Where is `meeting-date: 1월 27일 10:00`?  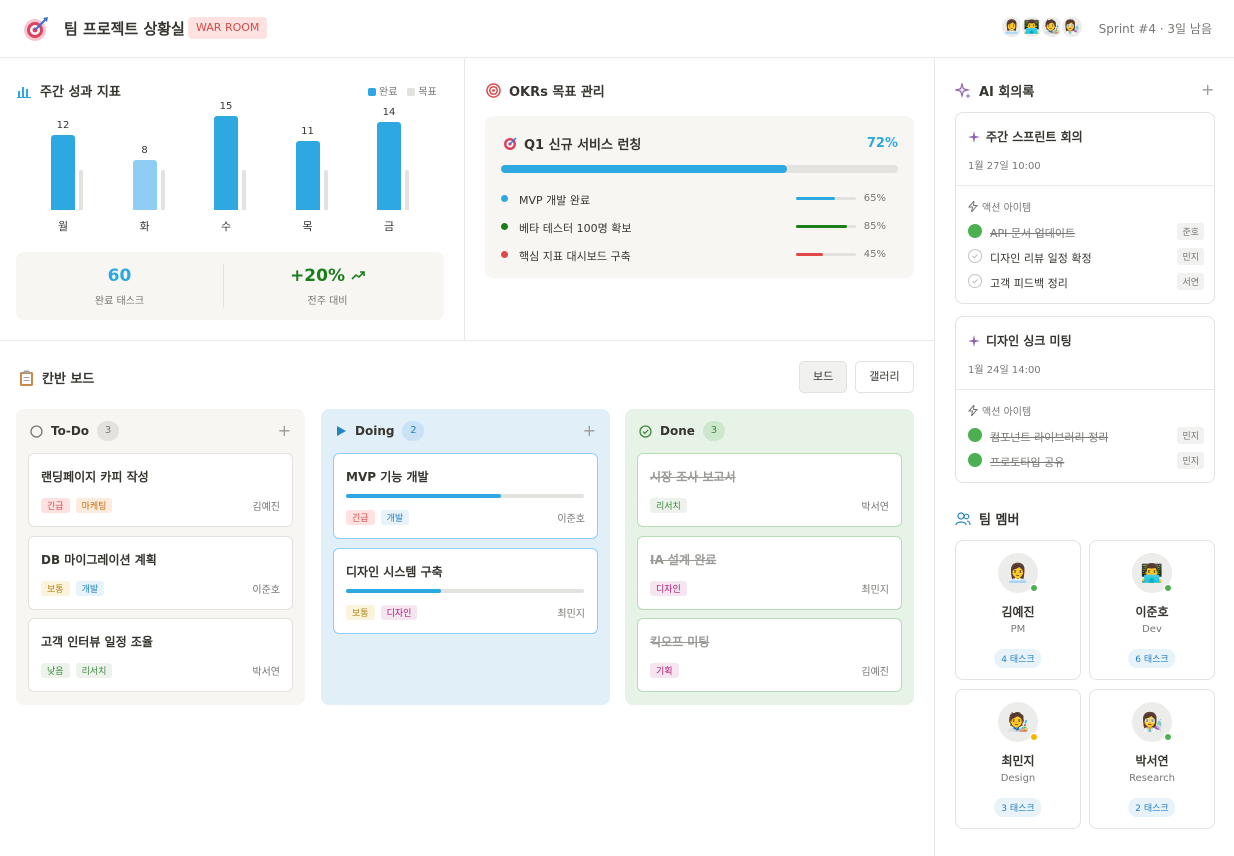 meeting-date: 1월 27일 10:00 is located at coordinates (1004, 166).